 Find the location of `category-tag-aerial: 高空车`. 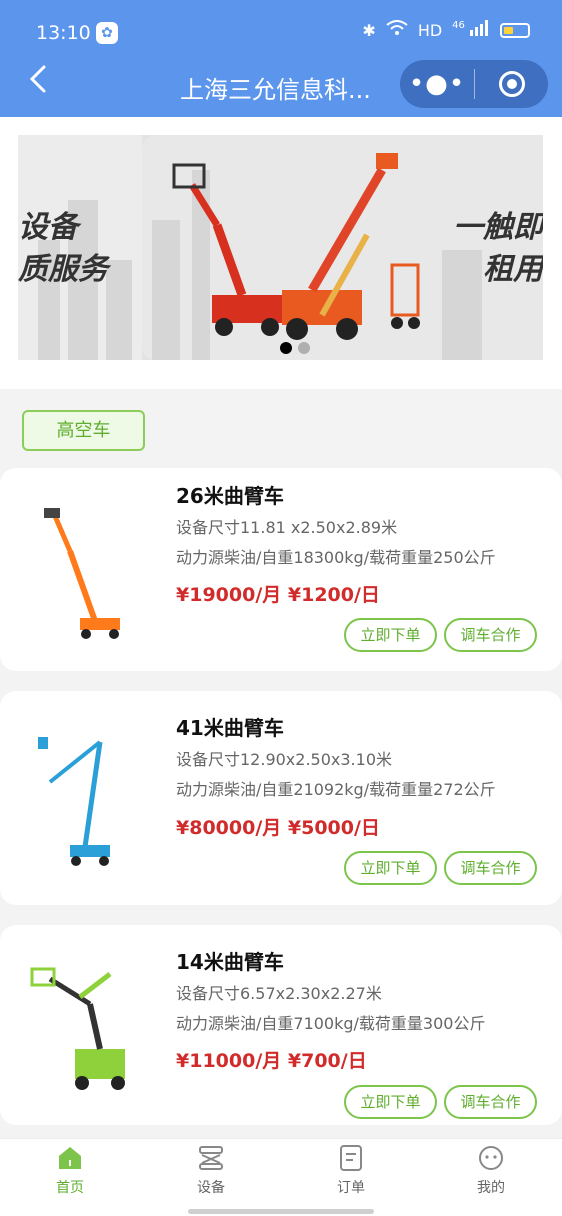

category-tag-aerial: 高空车 is located at coordinates (83, 430).